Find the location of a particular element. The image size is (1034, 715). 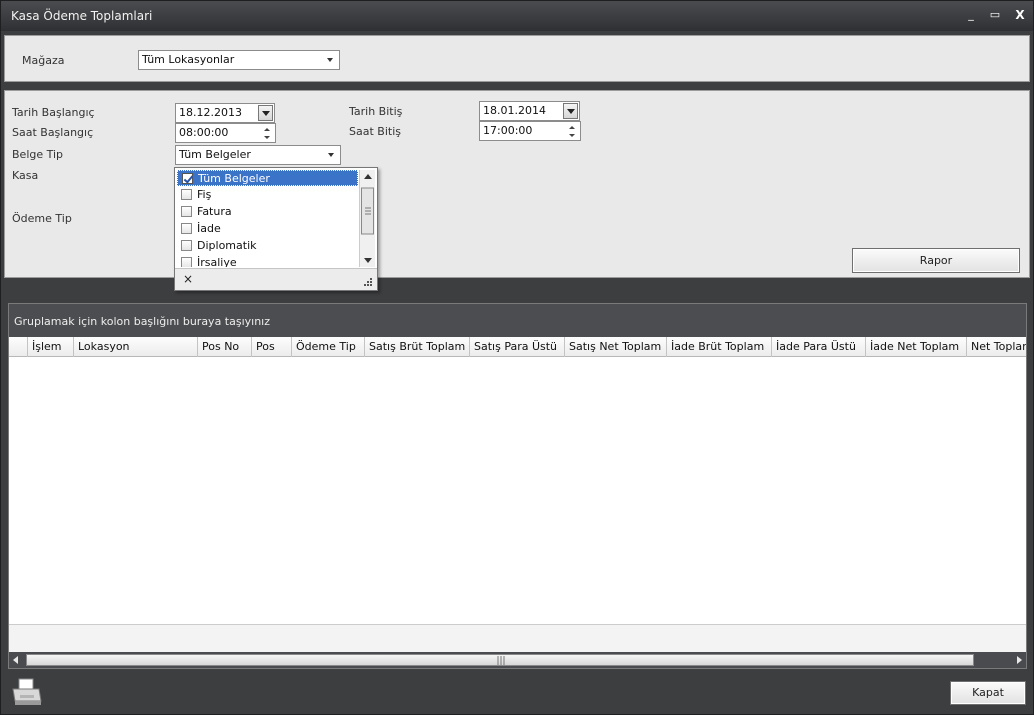

start-date-value: 18.12.2013 is located at coordinates (210, 112).